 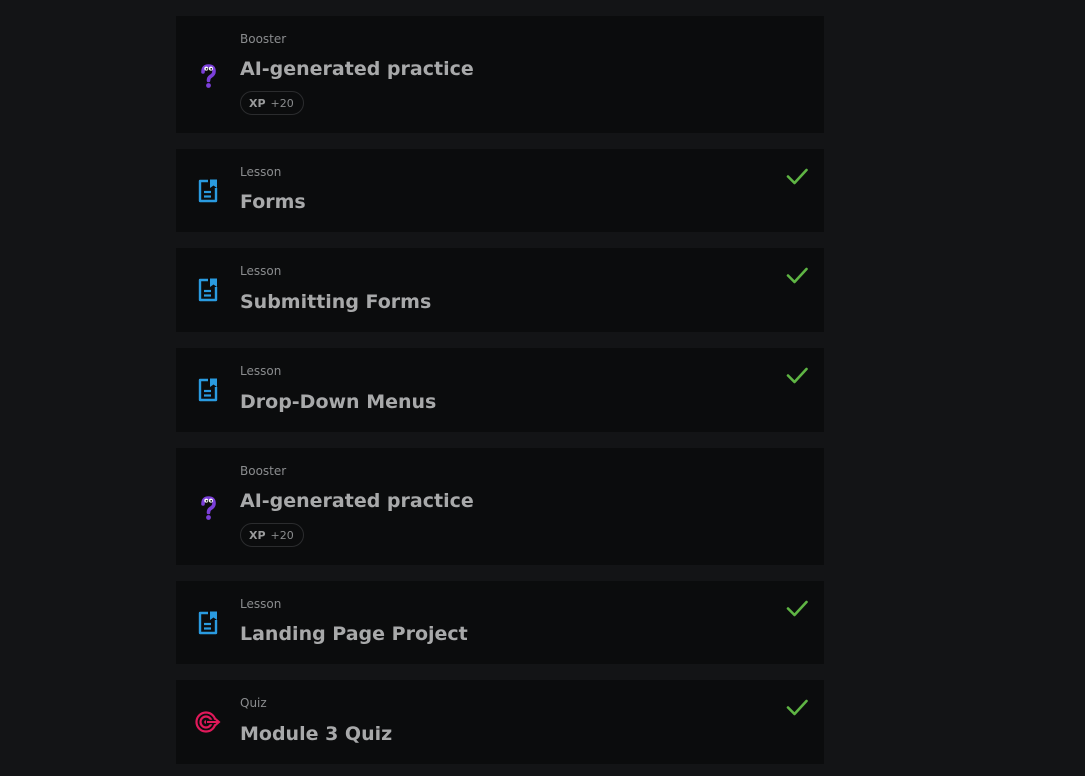 What do you see at coordinates (273, 202) in the screenshot?
I see `item-title: Forms` at bounding box center [273, 202].